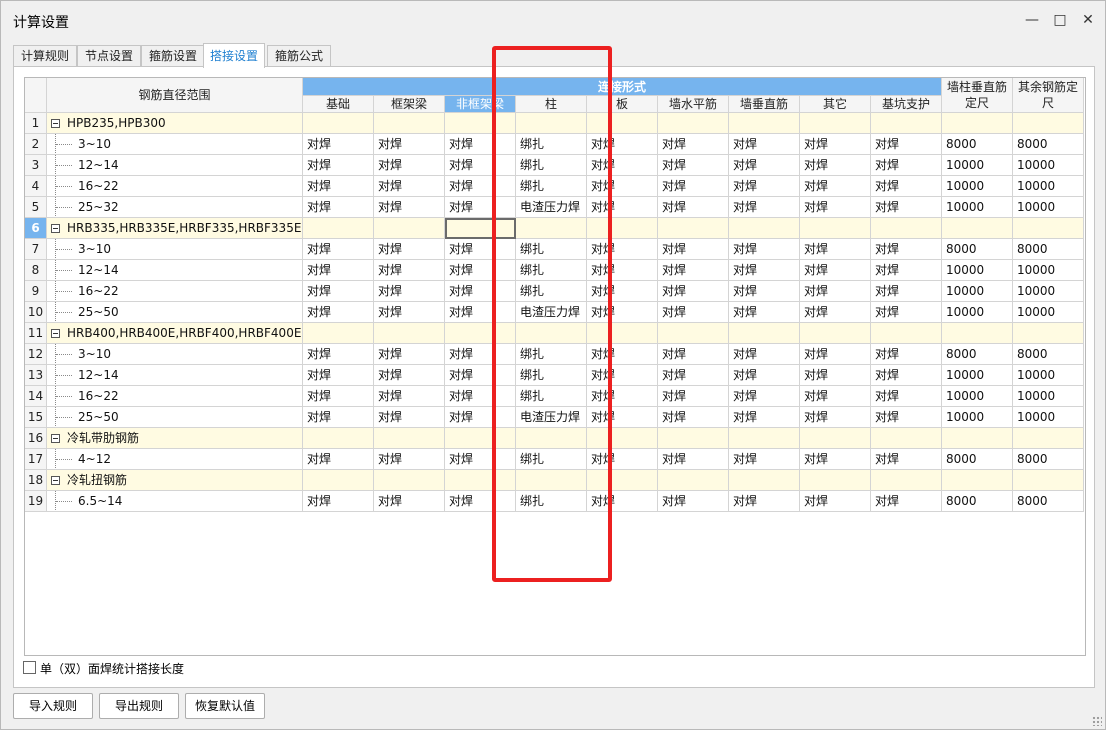  What do you see at coordinates (693, 104) in the screenshot?
I see `column-header-5: 墙水平筋` at bounding box center [693, 104].